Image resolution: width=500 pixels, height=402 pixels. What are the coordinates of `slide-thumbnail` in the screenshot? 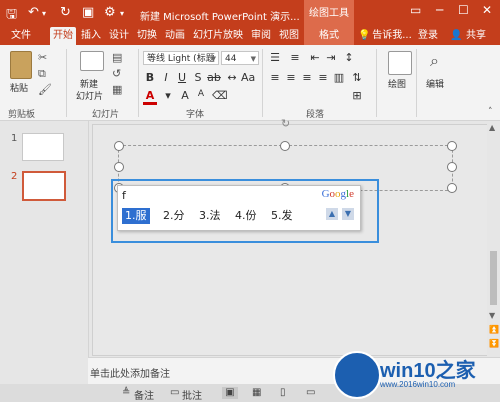 It's located at (43, 147).